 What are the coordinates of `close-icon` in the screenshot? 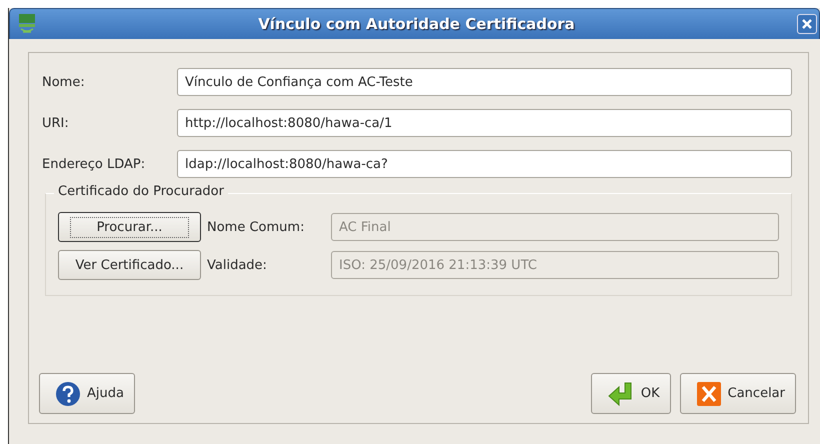 It's located at (807, 24).